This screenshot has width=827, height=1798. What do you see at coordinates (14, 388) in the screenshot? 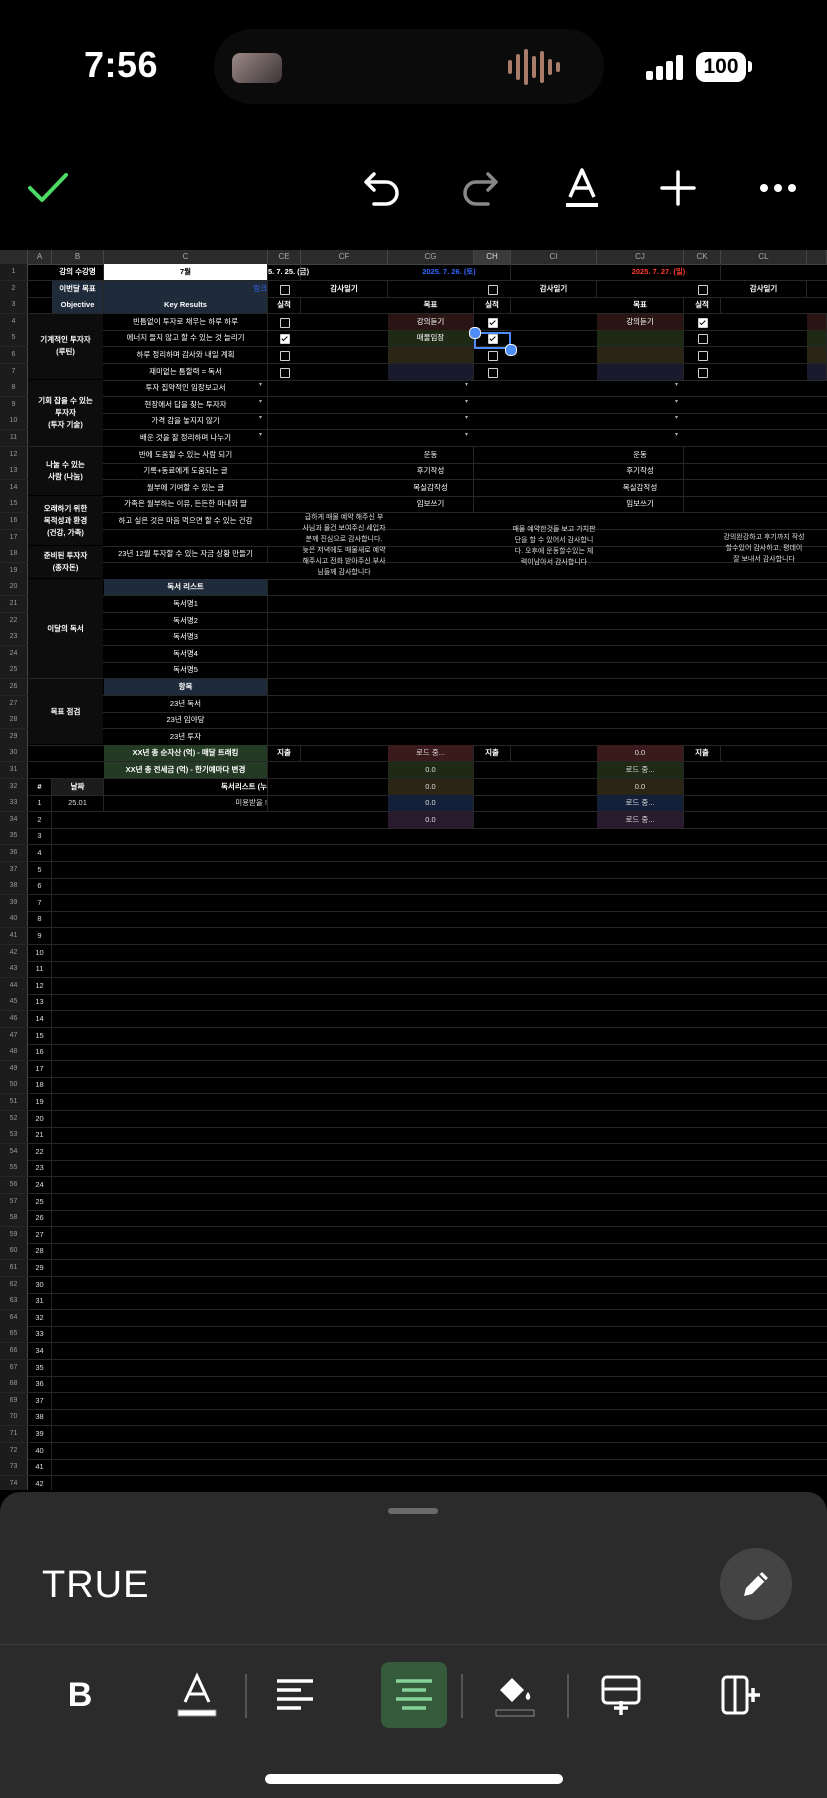
I see `row-number: 8` at bounding box center [14, 388].